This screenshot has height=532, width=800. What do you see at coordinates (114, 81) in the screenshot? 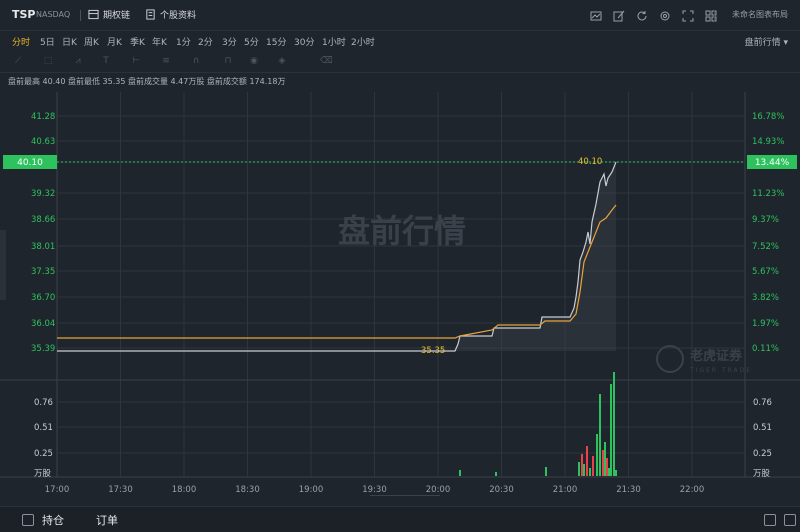
I see `low-value: 35.35` at bounding box center [114, 81].